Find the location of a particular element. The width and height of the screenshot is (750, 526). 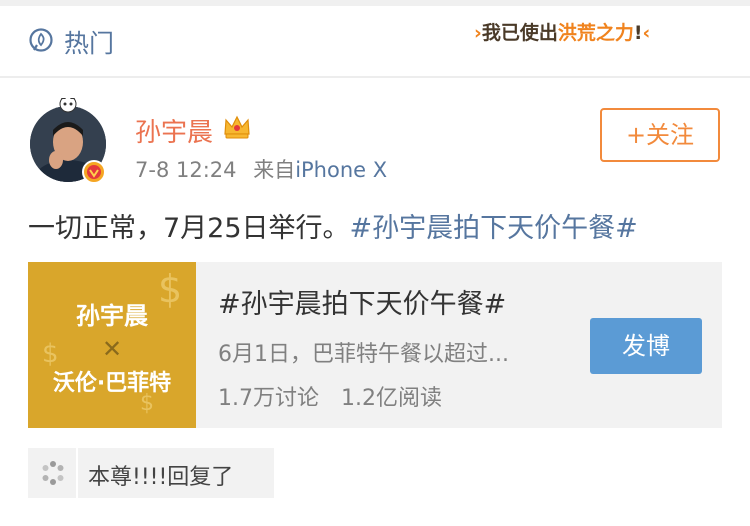

slogan-spark-left: › is located at coordinates (478, 33).